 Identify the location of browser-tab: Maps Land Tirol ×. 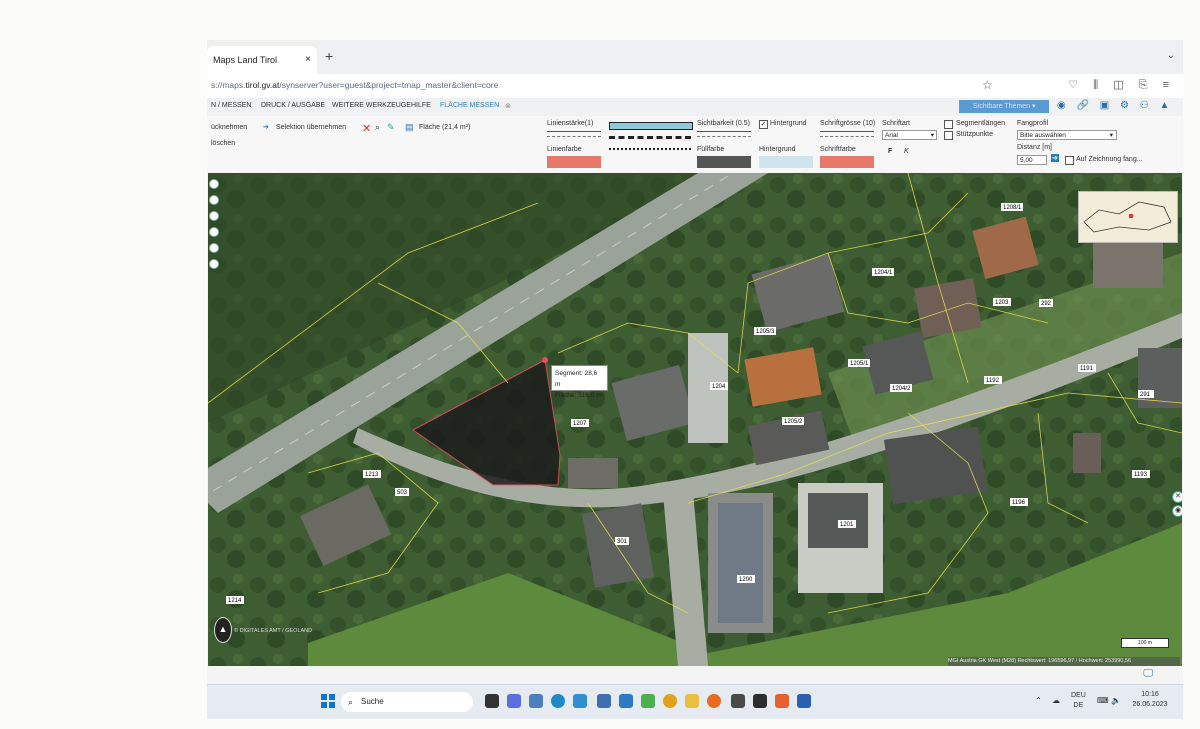
(262, 60).